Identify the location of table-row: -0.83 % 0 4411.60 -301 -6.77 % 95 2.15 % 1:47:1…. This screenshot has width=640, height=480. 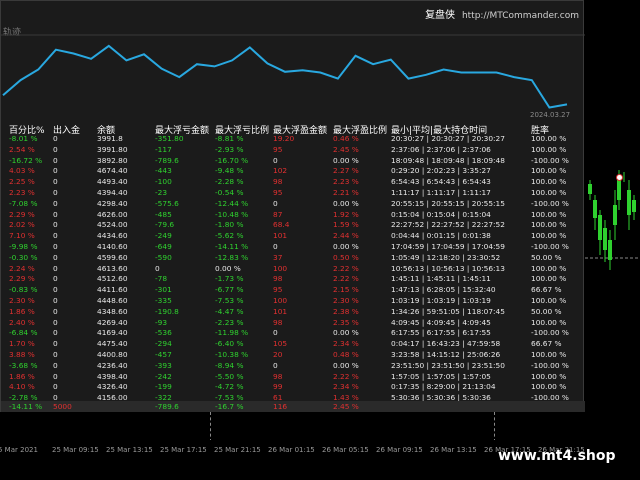
(293, 290).